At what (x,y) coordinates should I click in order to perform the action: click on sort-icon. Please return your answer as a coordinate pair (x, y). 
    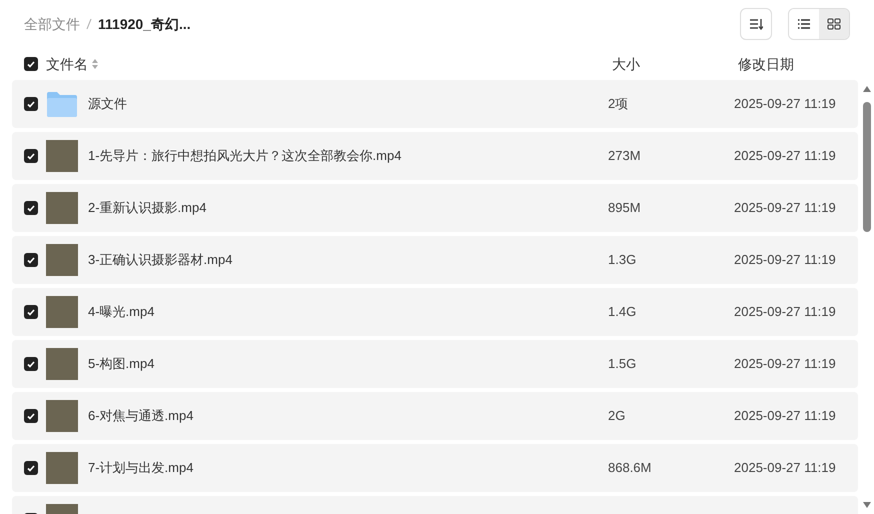
    Looking at the image, I should click on (756, 24).